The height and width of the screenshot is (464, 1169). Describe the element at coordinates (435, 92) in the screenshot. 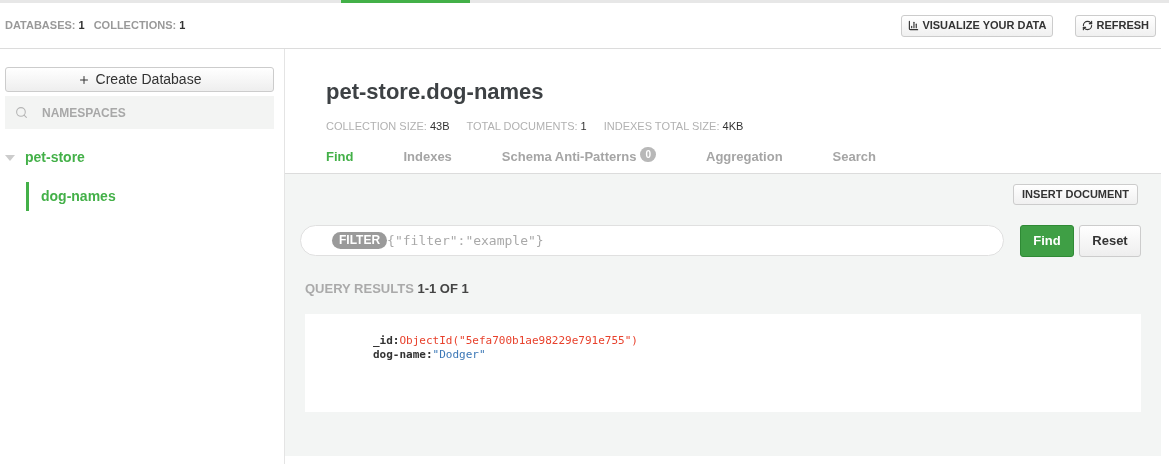

I see `collection-title: pet-store.dog-names` at that location.